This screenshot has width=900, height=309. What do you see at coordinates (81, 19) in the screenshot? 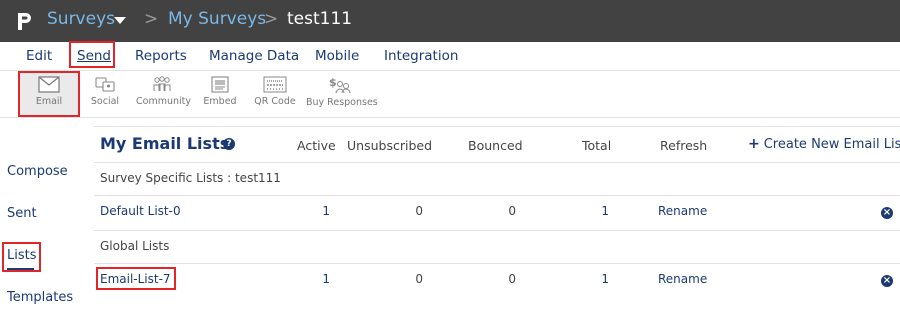
I see `surveys-menu: Surveys` at bounding box center [81, 19].